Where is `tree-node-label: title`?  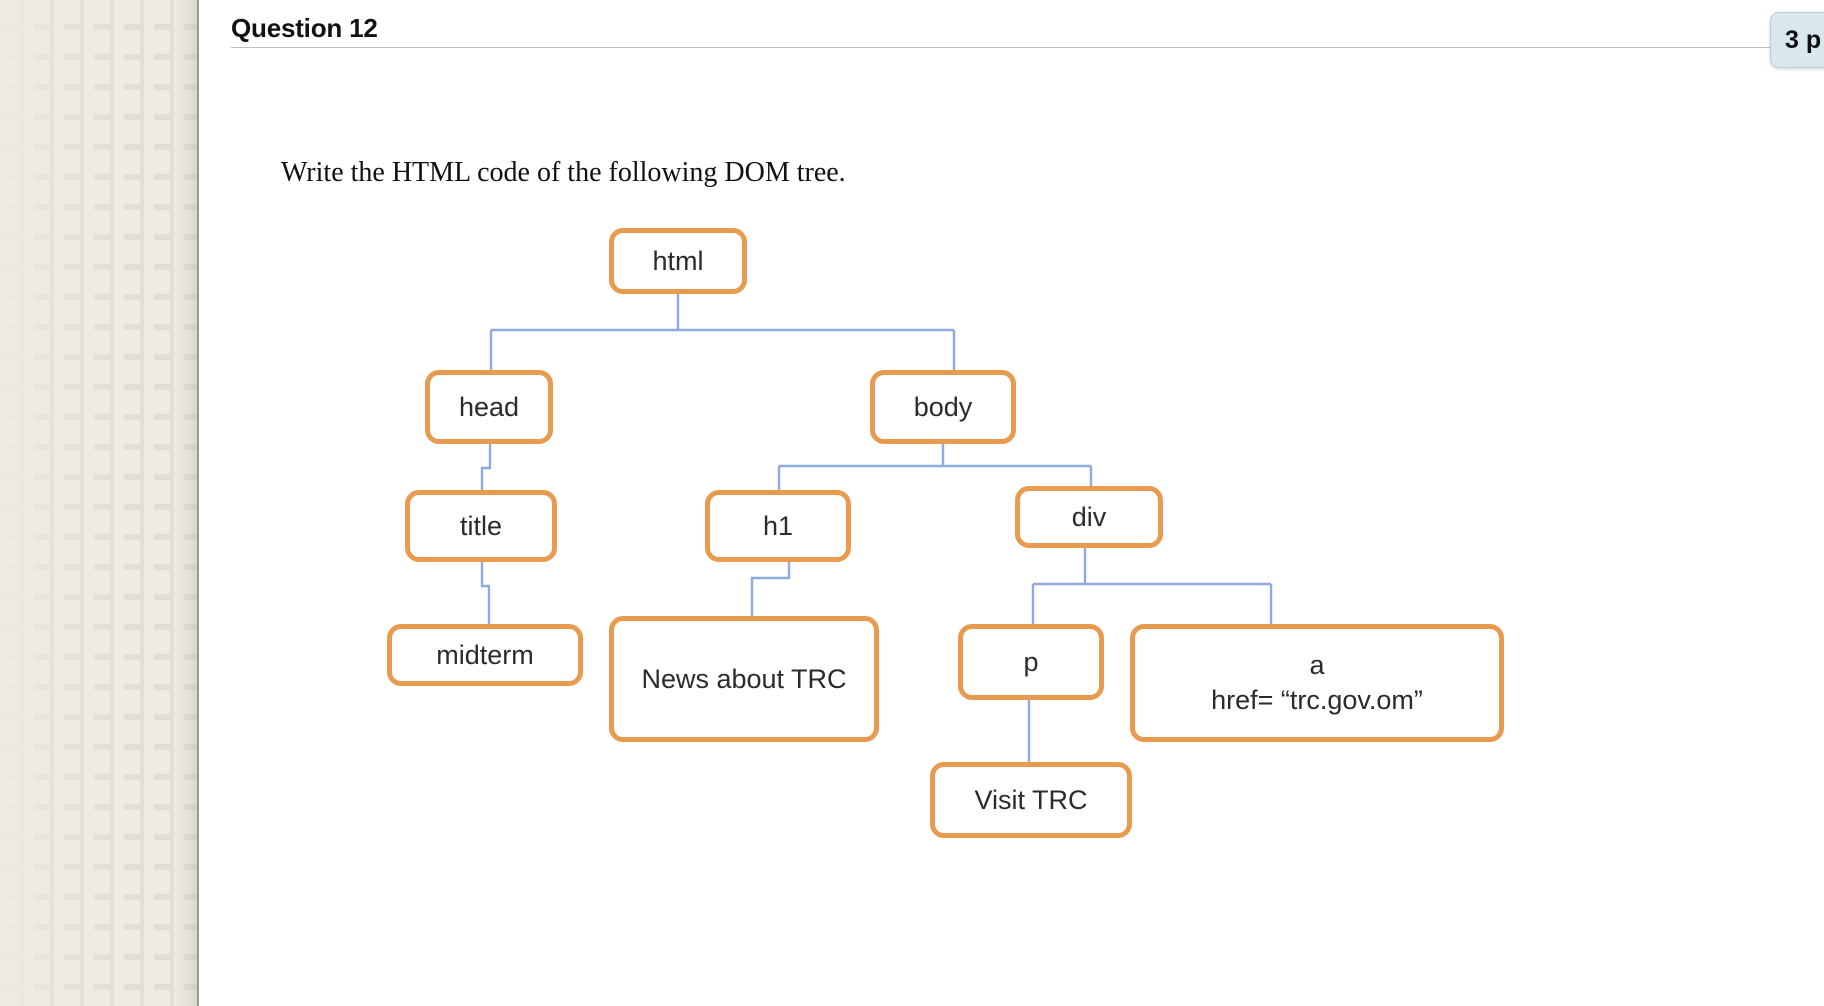 tree-node-label: title is located at coordinates (481, 525).